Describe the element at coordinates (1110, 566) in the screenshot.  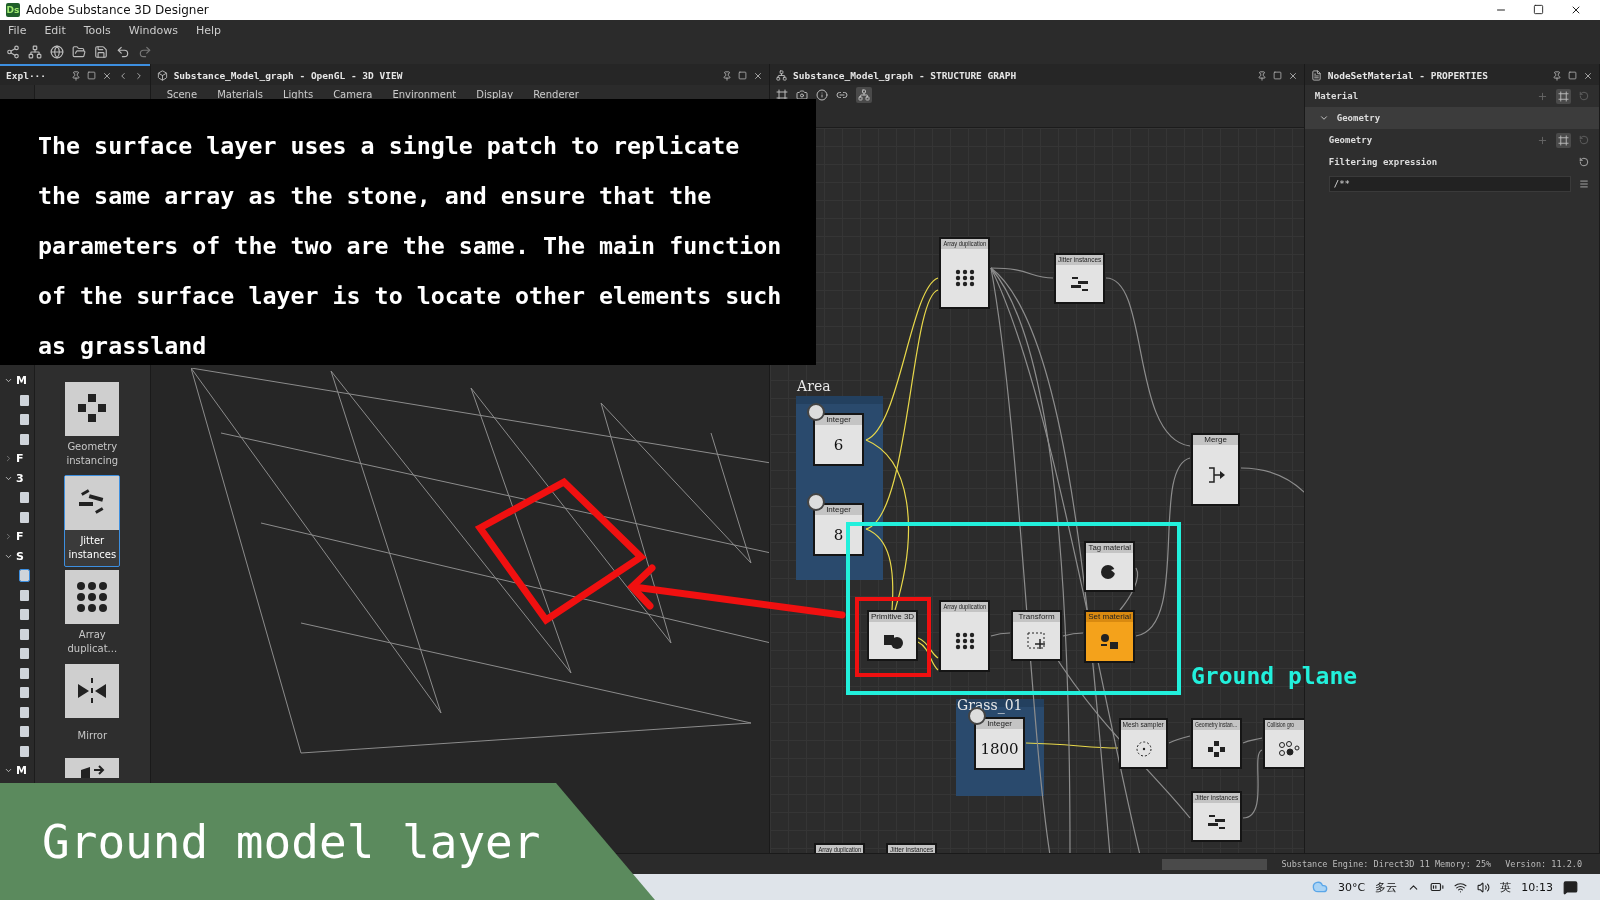
I see `graph-node: Tag material` at that location.